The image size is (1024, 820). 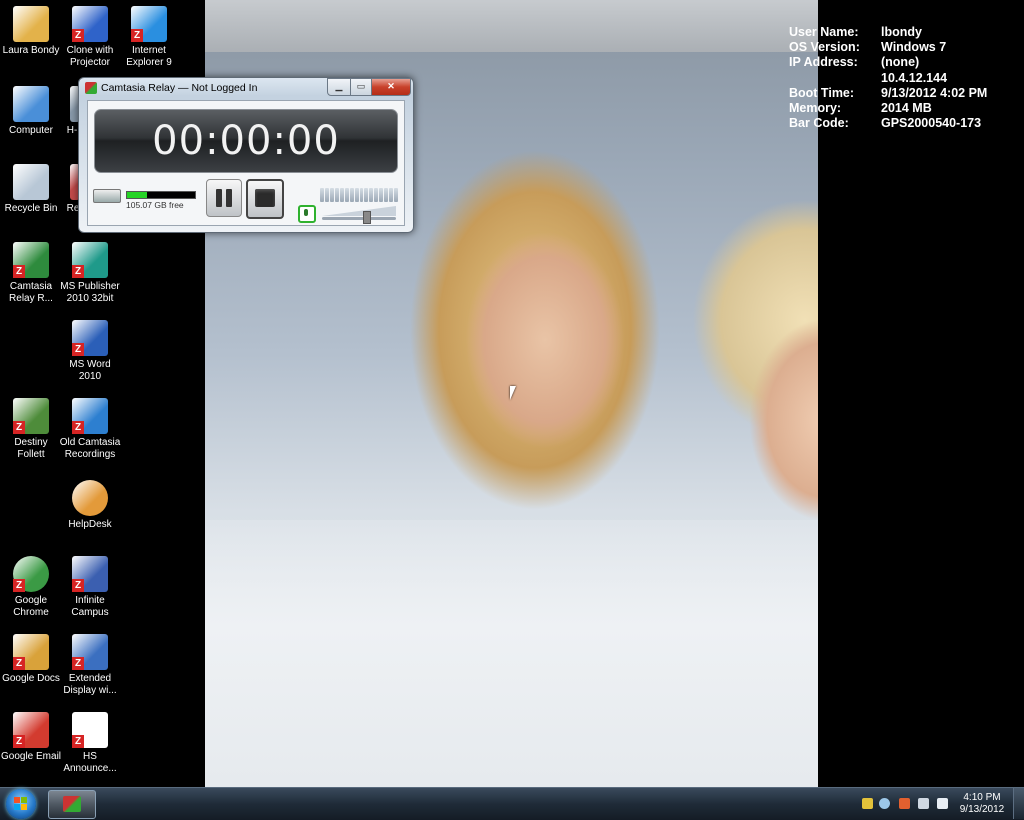 What do you see at coordinates (823, 62) in the screenshot?
I see `info-key: IP Address:` at bounding box center [823, 62].